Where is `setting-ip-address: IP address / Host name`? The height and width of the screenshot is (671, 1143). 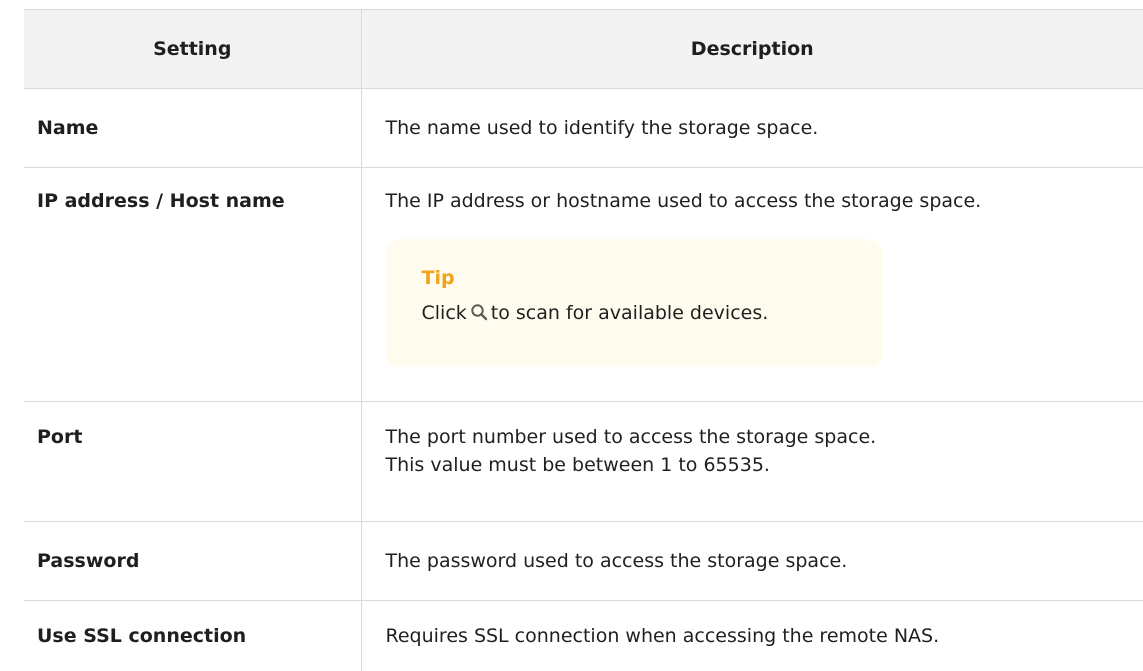
setting-ip-address: IP address / Host name is located at coordinates (192, 285).